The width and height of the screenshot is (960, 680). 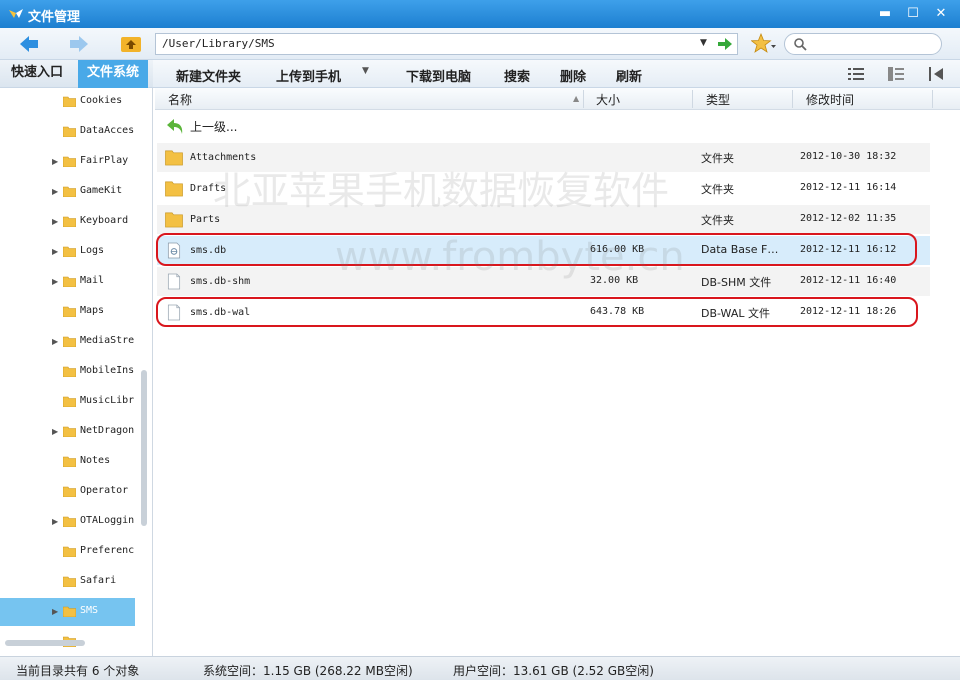 I want to click on upload-dropdown-icon: ▼, so click(x=365, y=71).